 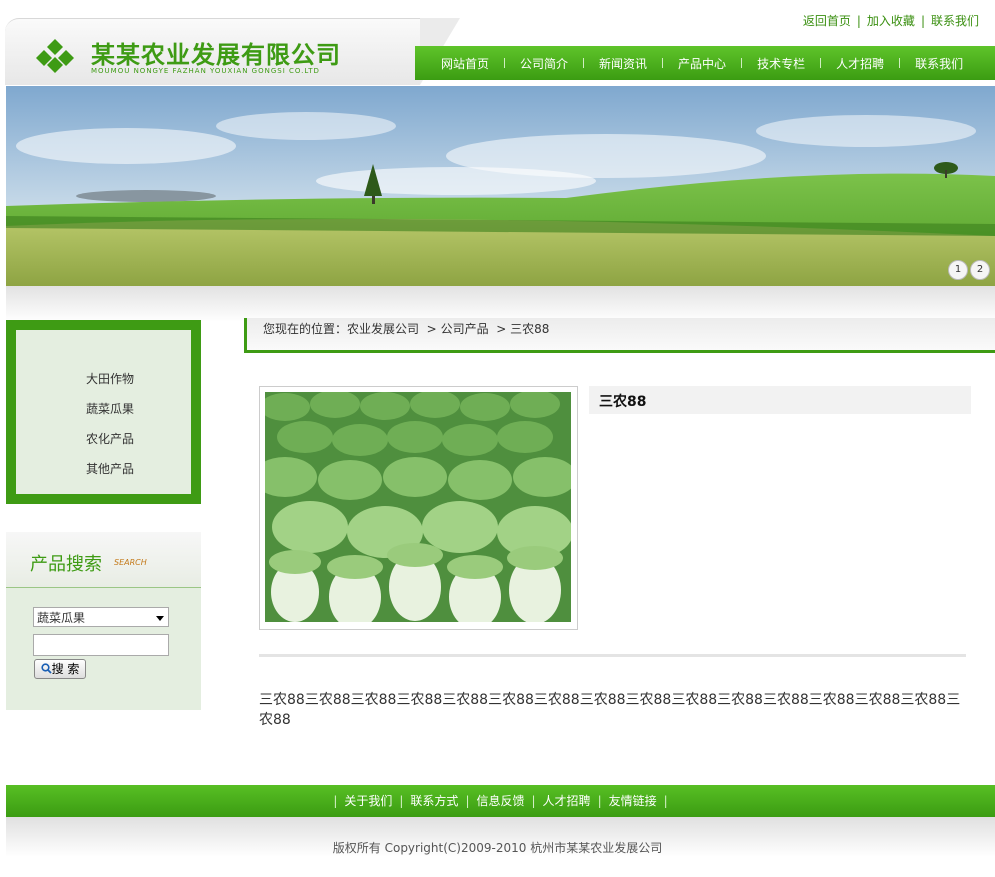 What do you see at coordinates (465, 63) in the screenshot?
I see `nav-home: 网站首页` at bounding box center [465, 63].